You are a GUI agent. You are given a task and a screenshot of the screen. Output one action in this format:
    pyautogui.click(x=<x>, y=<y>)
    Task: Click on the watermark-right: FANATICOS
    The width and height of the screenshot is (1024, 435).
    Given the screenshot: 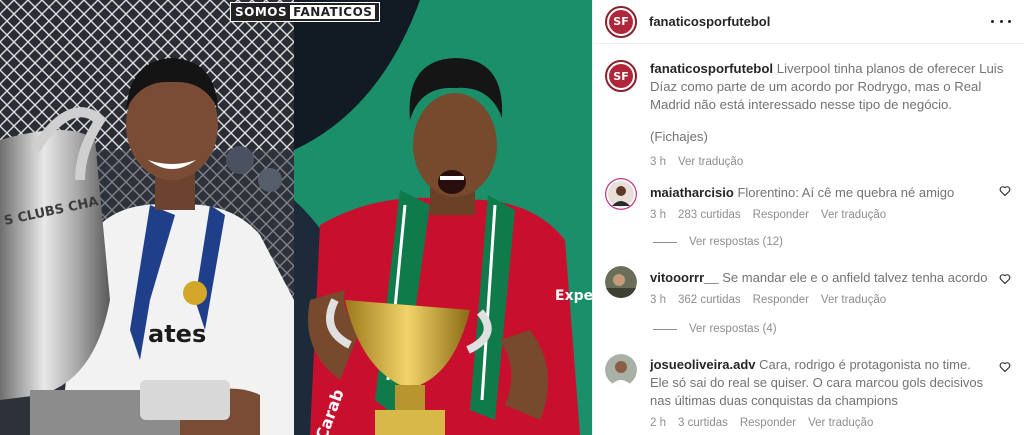 What is the action you would take?
    pyautogui.click(x=333, y=12)
    